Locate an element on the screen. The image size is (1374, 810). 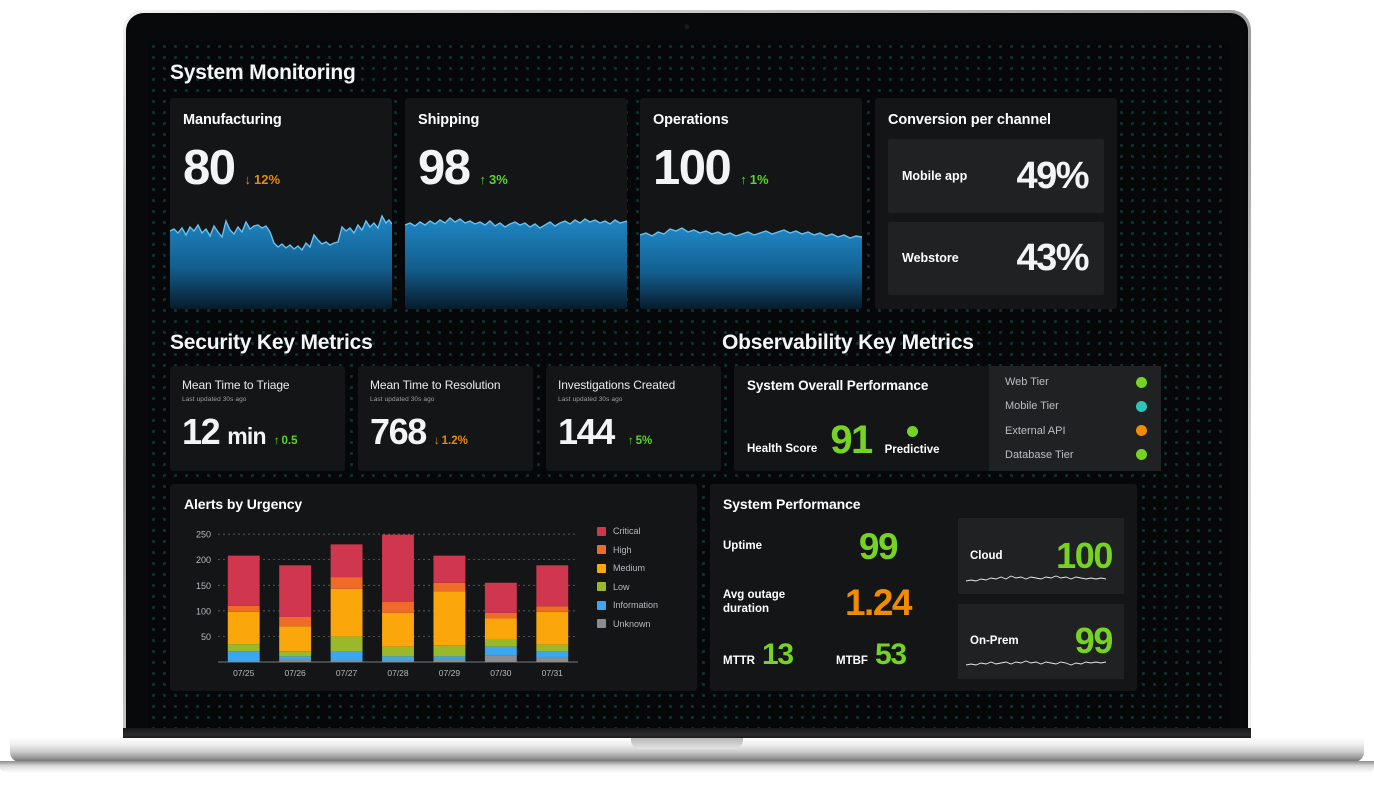
conversion-value: 43% is located at coordinates (1052, 258).